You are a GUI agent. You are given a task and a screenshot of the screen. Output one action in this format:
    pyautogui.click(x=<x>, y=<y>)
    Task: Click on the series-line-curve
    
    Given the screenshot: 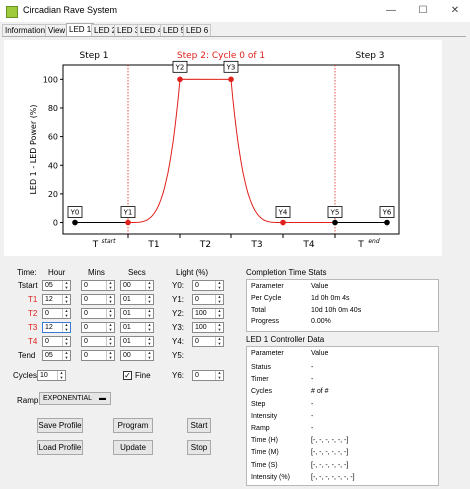 What is the action you would take?
    pyautogui.click(x=231, y=151)
    